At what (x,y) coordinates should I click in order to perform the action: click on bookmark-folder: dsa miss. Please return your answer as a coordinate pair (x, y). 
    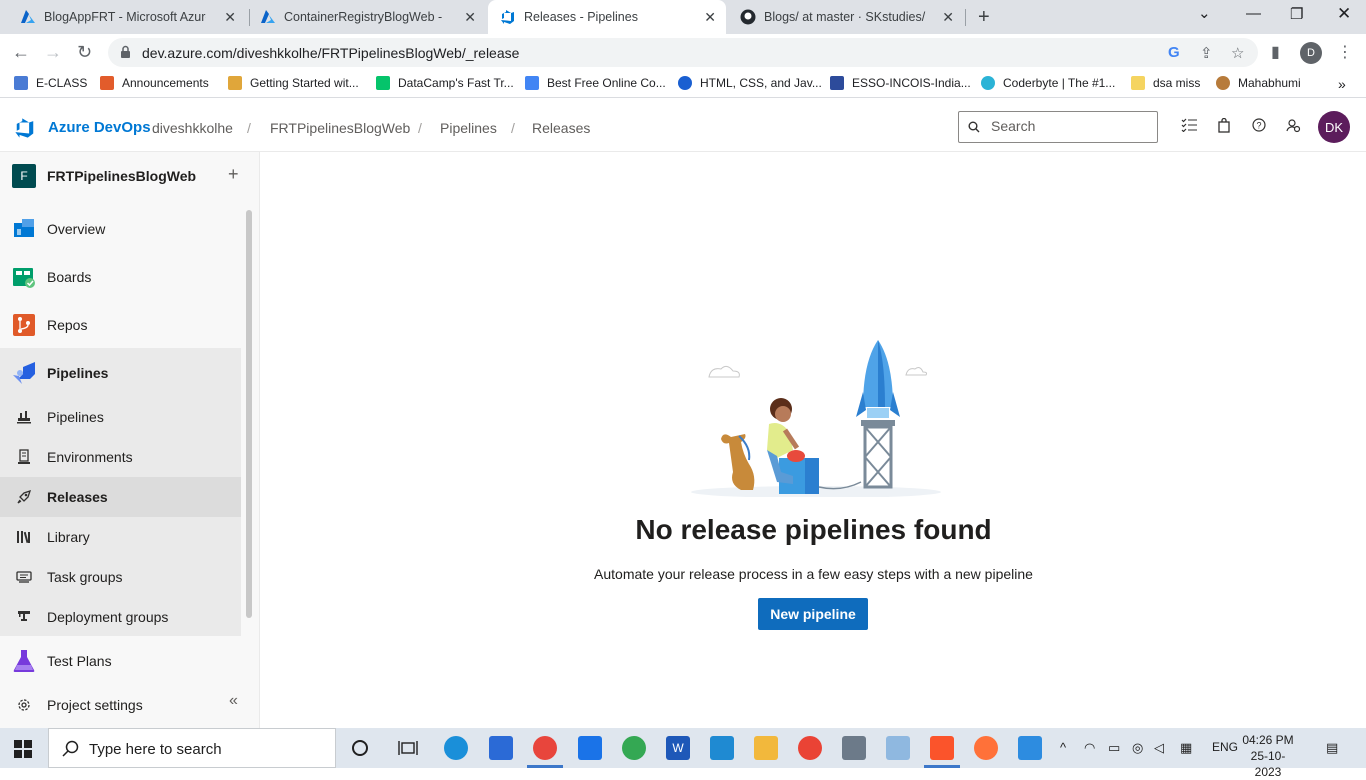
    Looking at the image, I should click on (1165, 83).